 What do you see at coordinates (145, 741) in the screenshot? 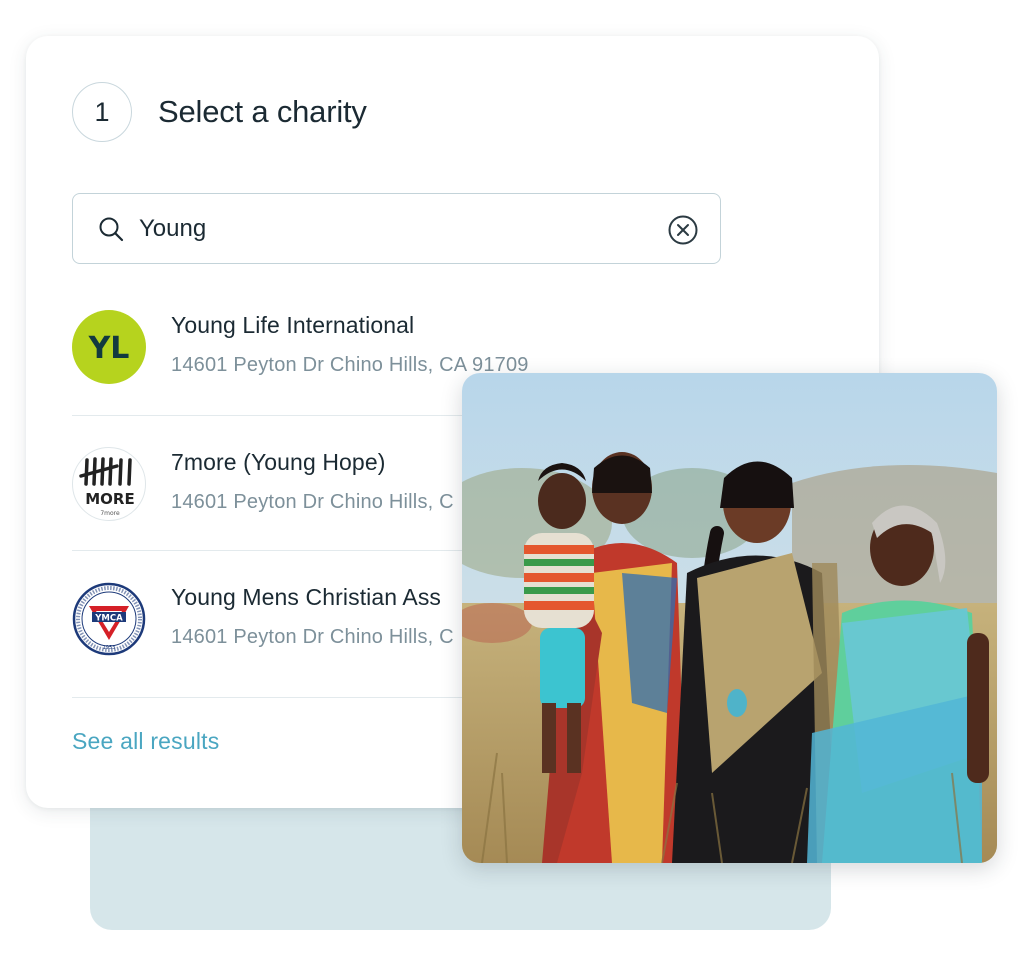
I see `see-all-results-link: See all results` at bounding box center [145, 741].